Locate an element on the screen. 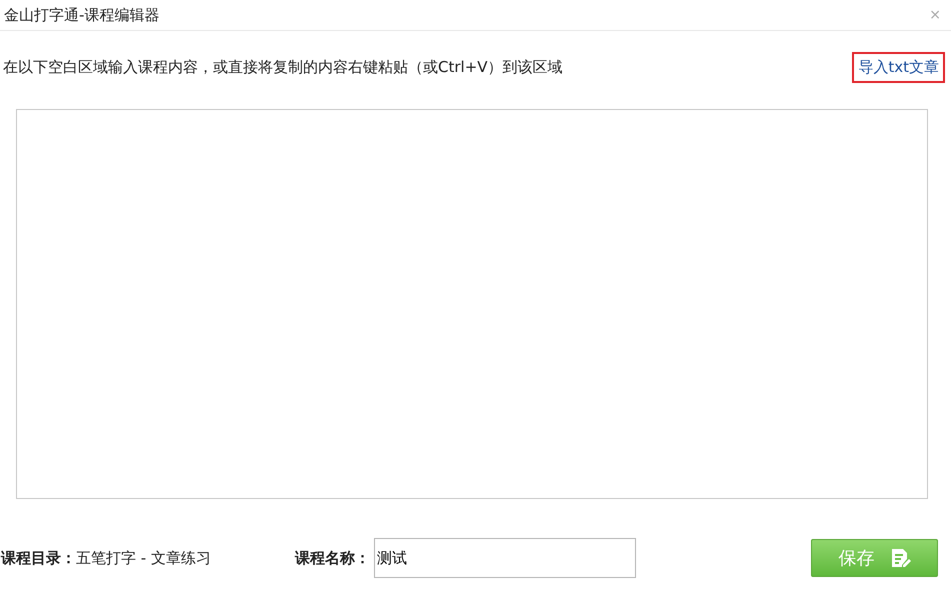 The width and height of the screenshot is (951, 595). catalog-label: 课程目录： is located at coordinates (38, 558).